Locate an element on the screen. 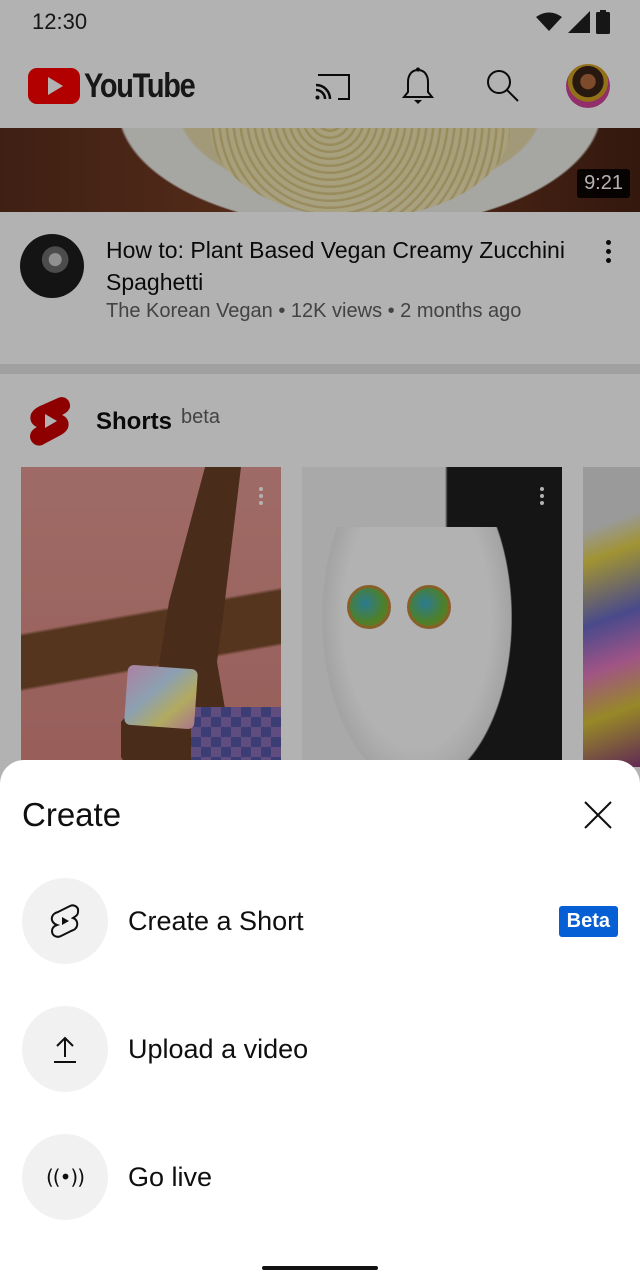  beta-badge: Beta is located at coordinates (588, 921).